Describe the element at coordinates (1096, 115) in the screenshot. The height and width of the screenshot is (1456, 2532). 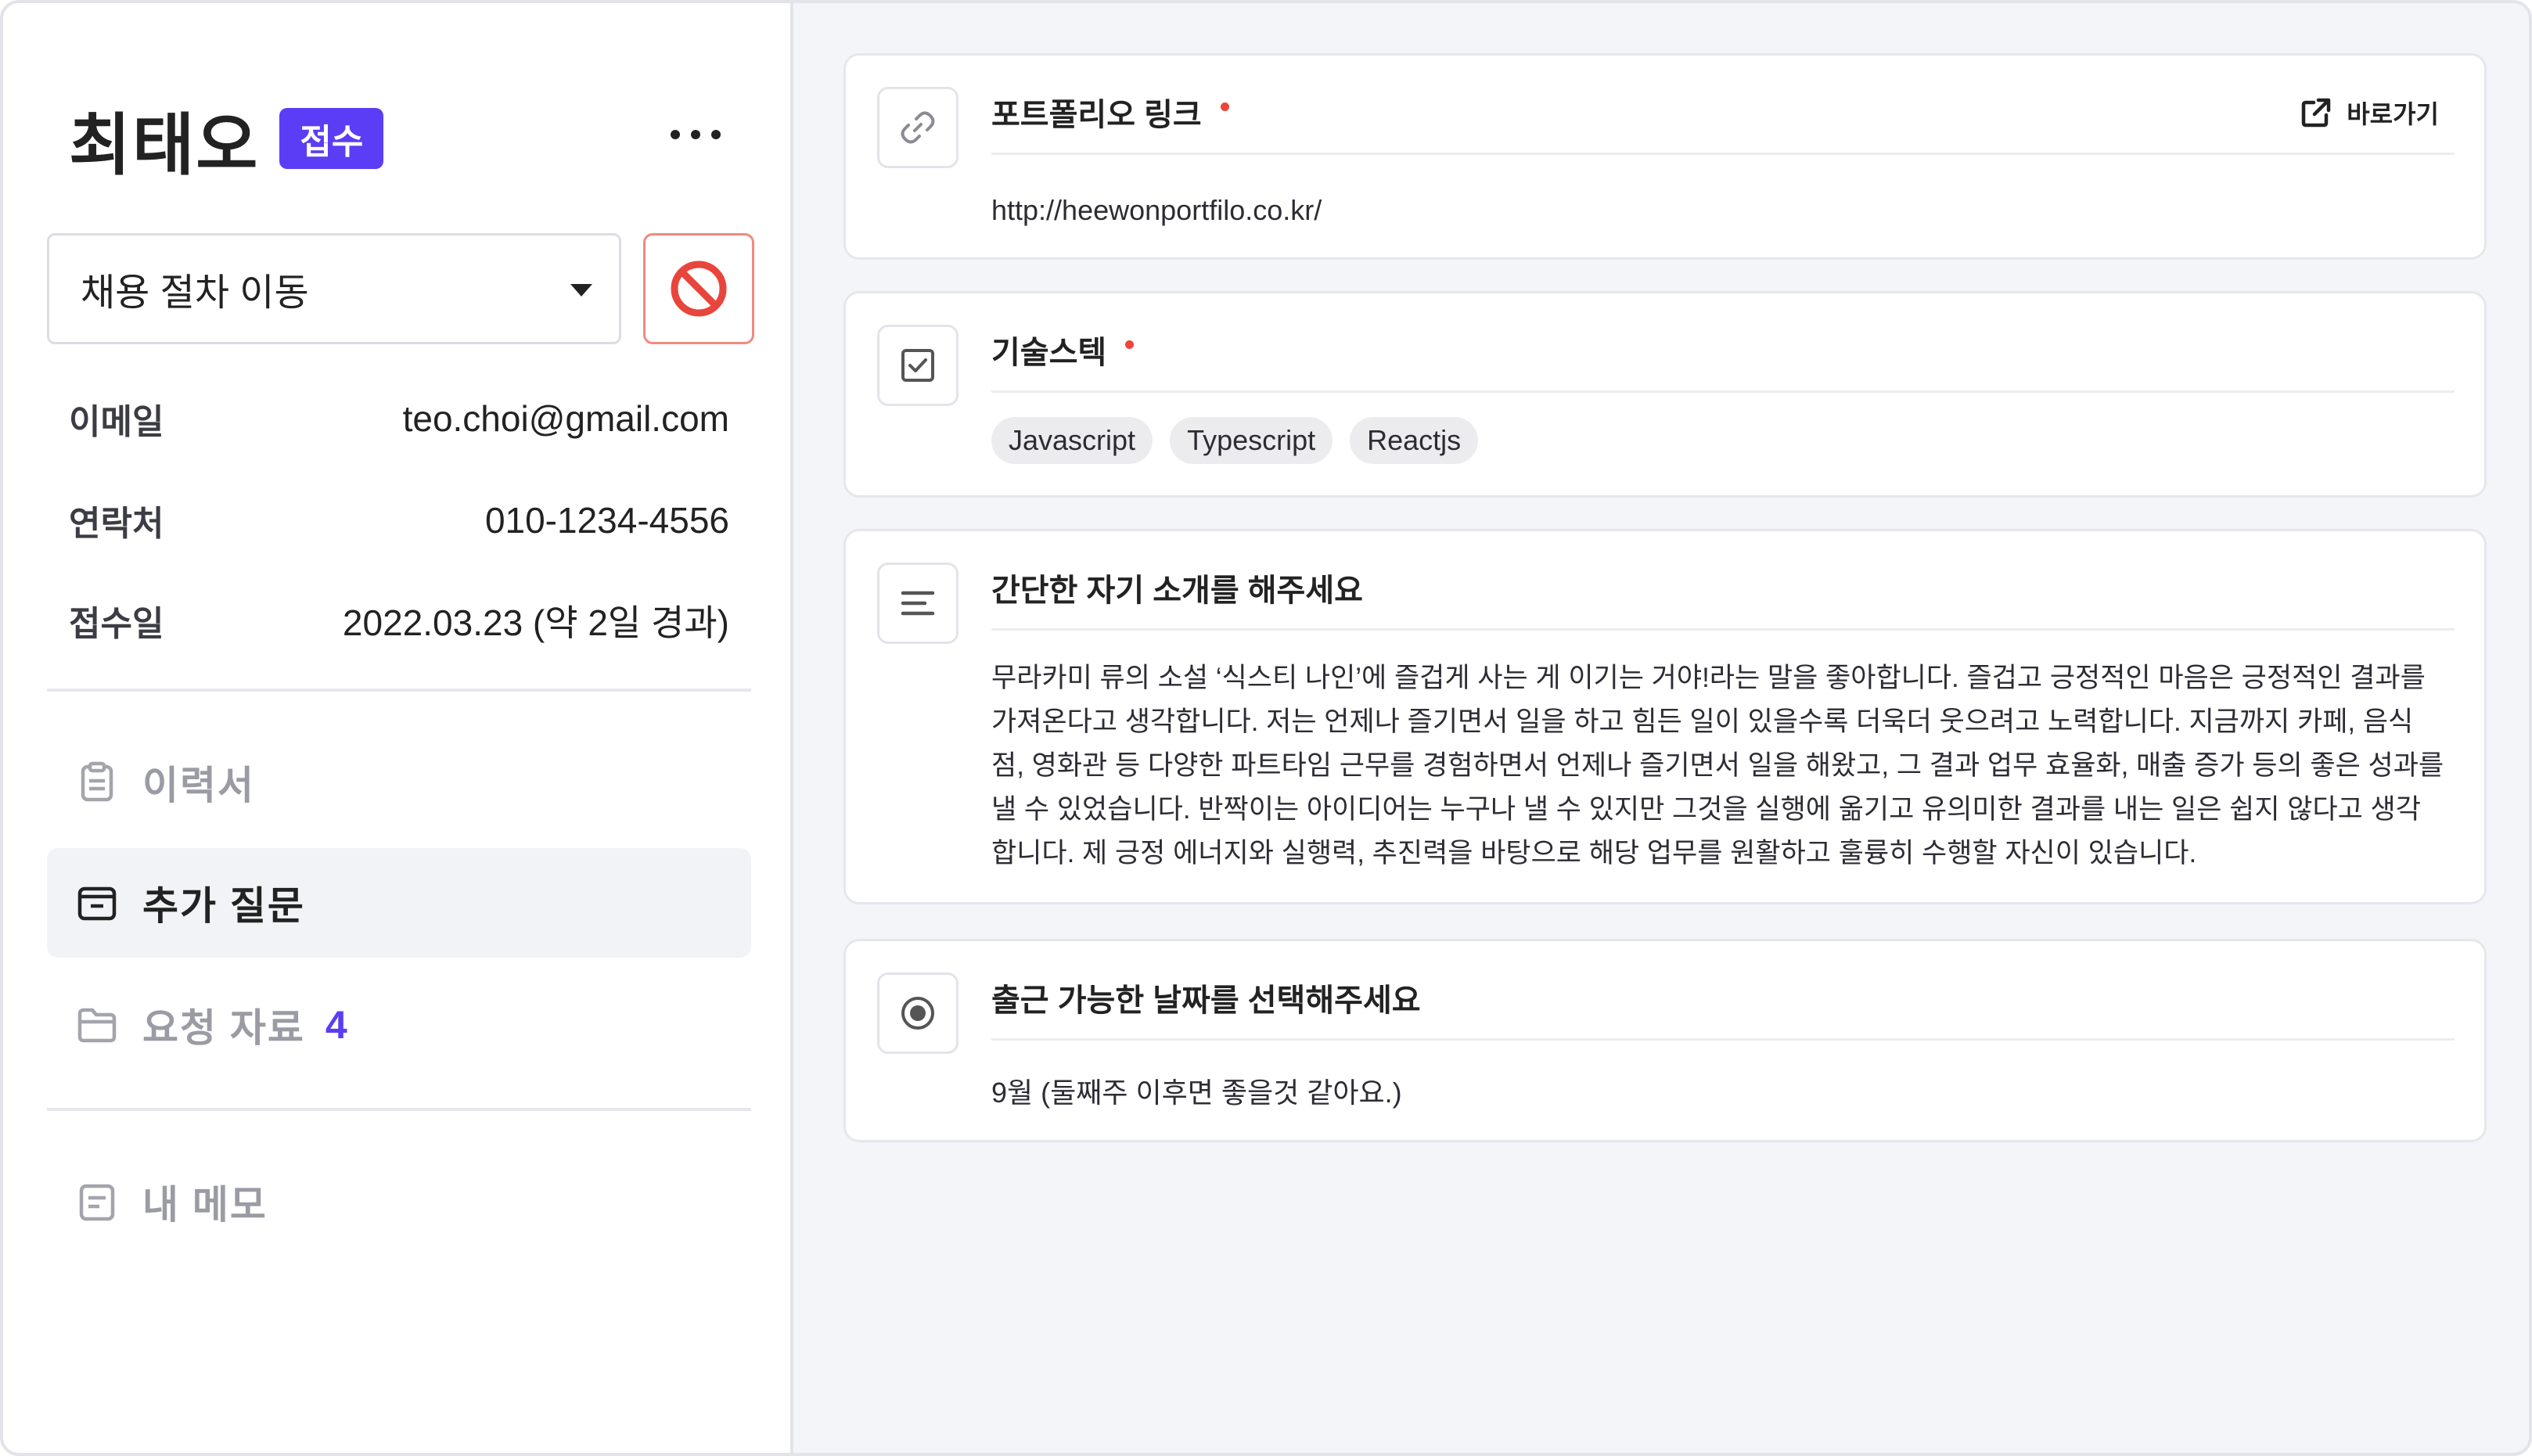
I see `portfolio-title: 포트폴리오 링크` at that location.